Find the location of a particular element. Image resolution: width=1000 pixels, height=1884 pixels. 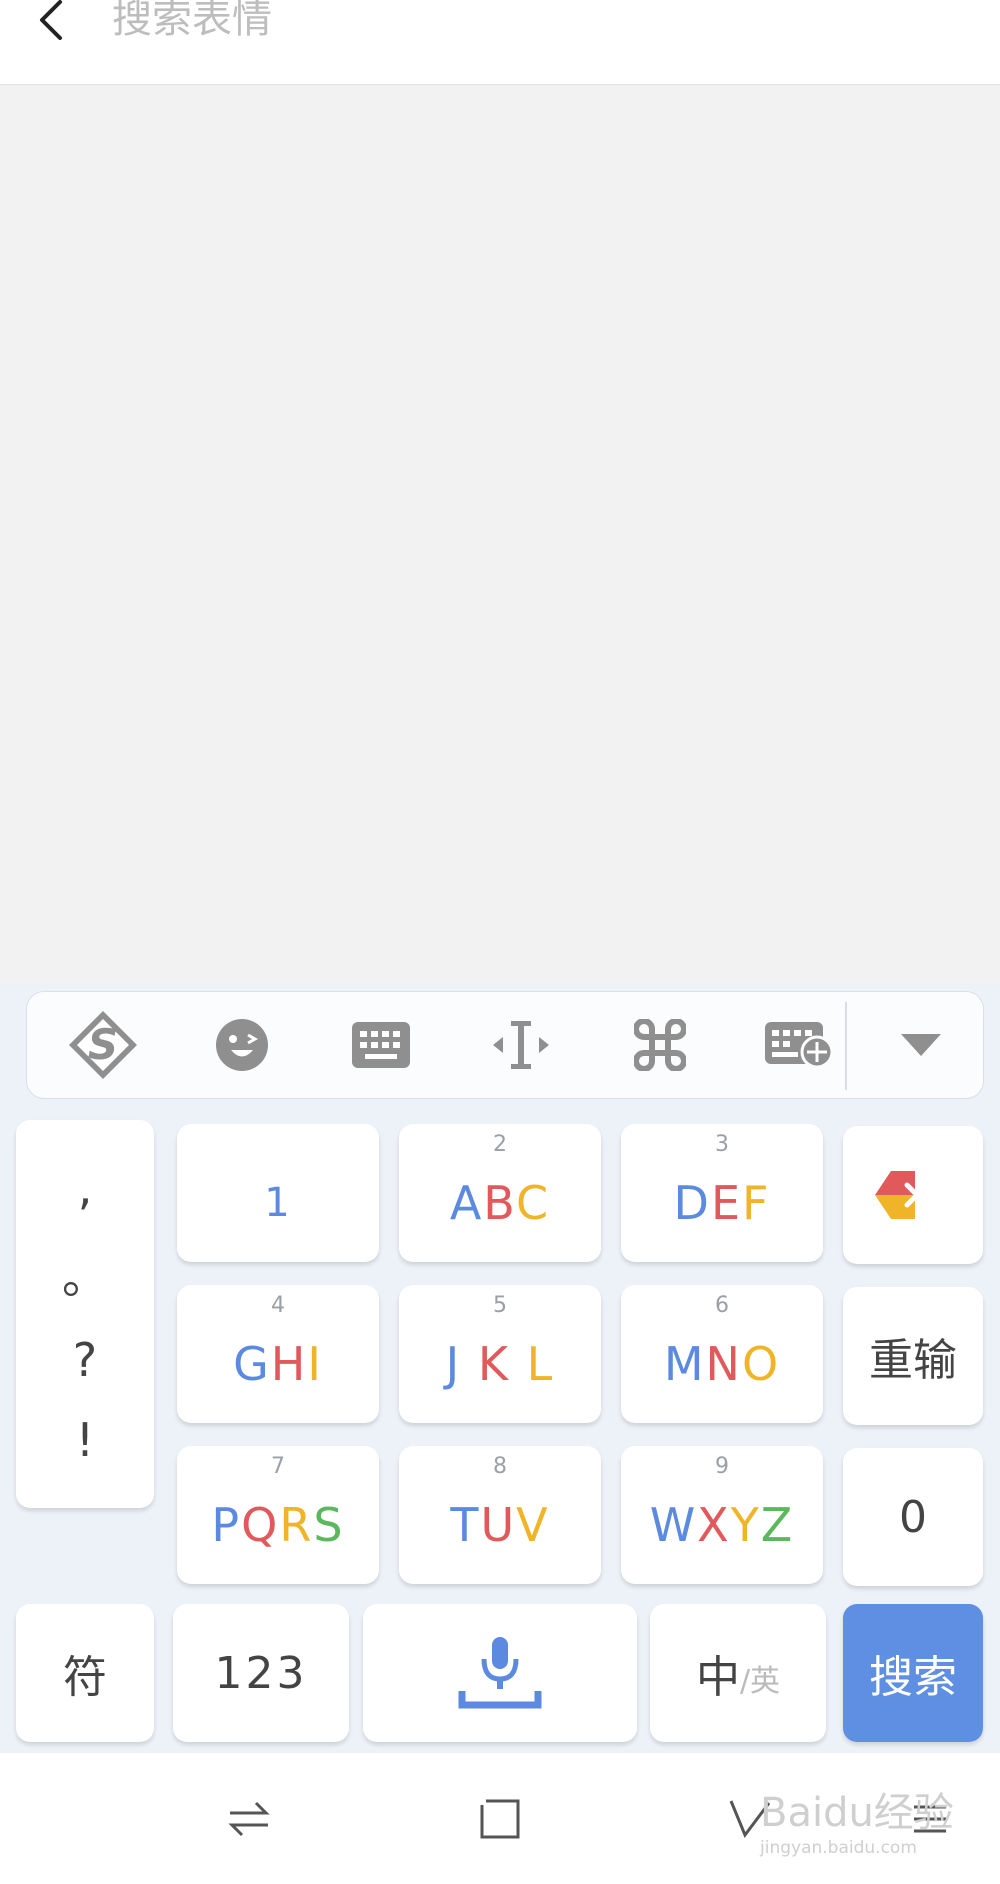

key-3-letters: DEF is located at coordinates (722, 1203).